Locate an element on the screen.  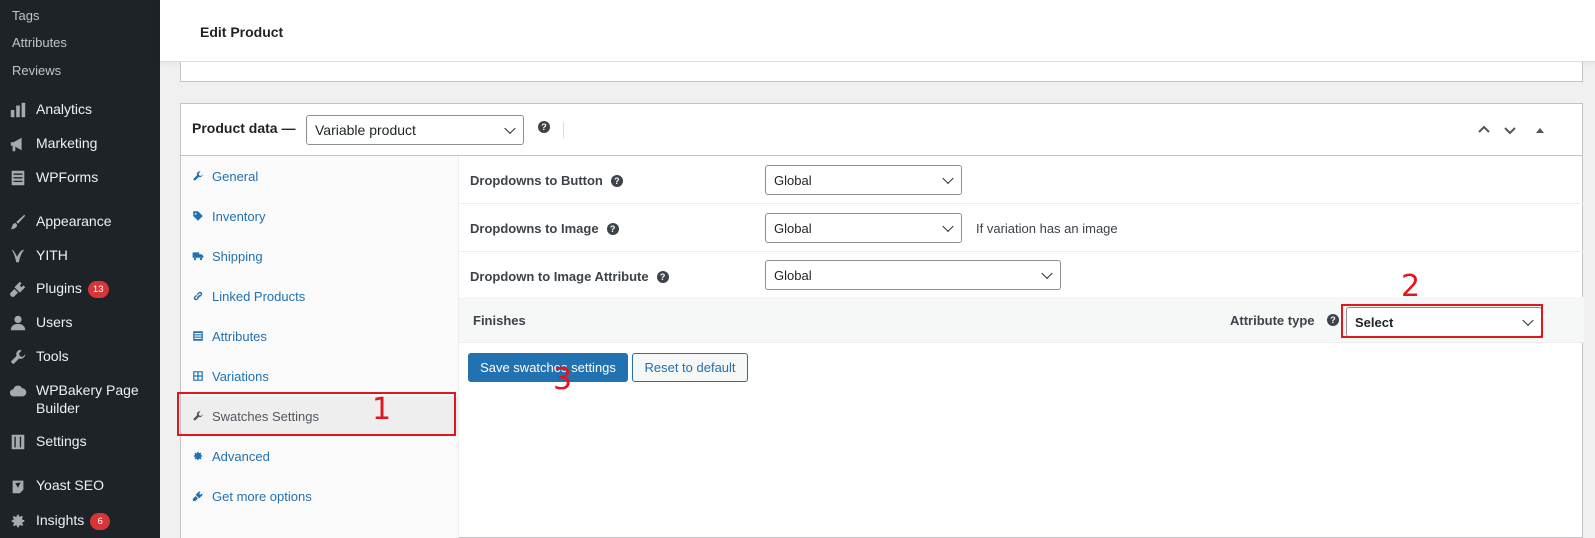
menu-plugins: Plugins 13 is located at coordinates (80, 289).